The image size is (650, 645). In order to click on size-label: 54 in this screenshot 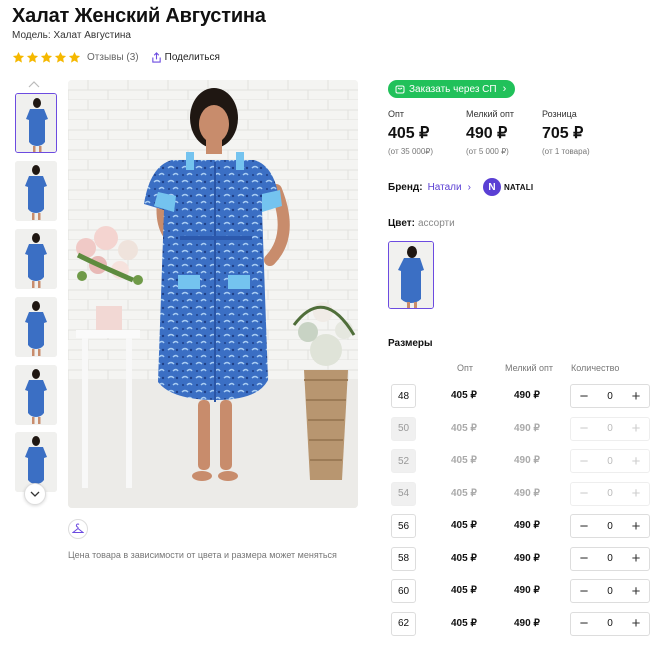, I will do `click(403, 493)`.